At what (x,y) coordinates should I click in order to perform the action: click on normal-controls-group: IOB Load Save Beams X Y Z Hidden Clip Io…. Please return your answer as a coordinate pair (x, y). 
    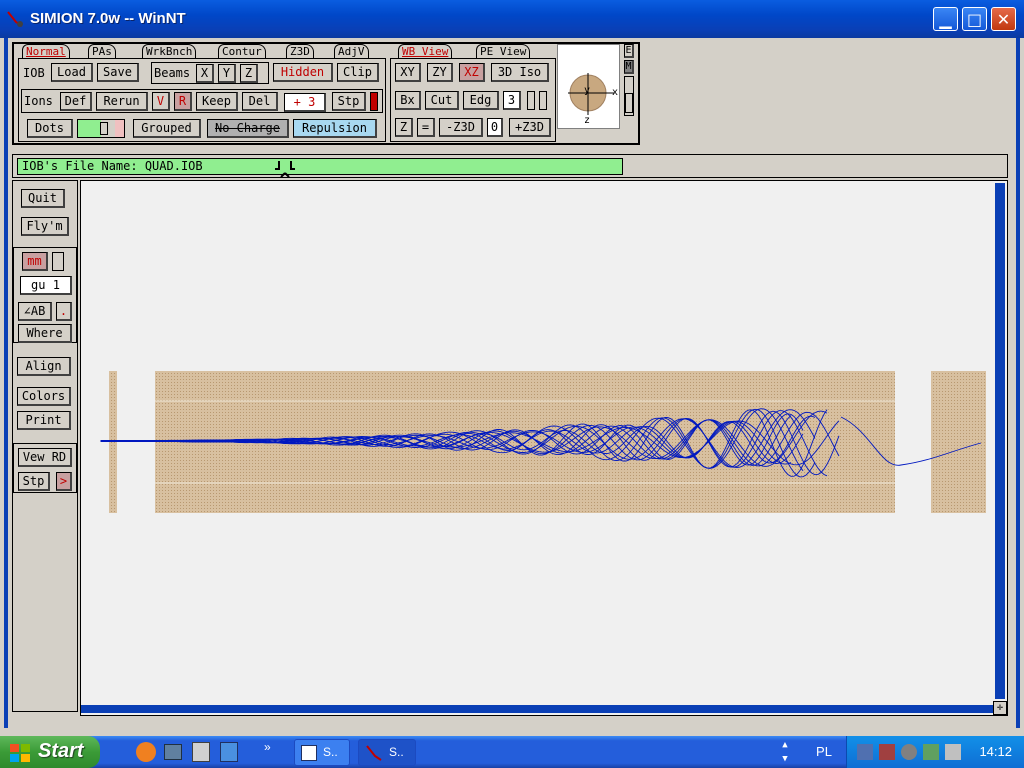
    Looking at the image, I should click on (202, 100).